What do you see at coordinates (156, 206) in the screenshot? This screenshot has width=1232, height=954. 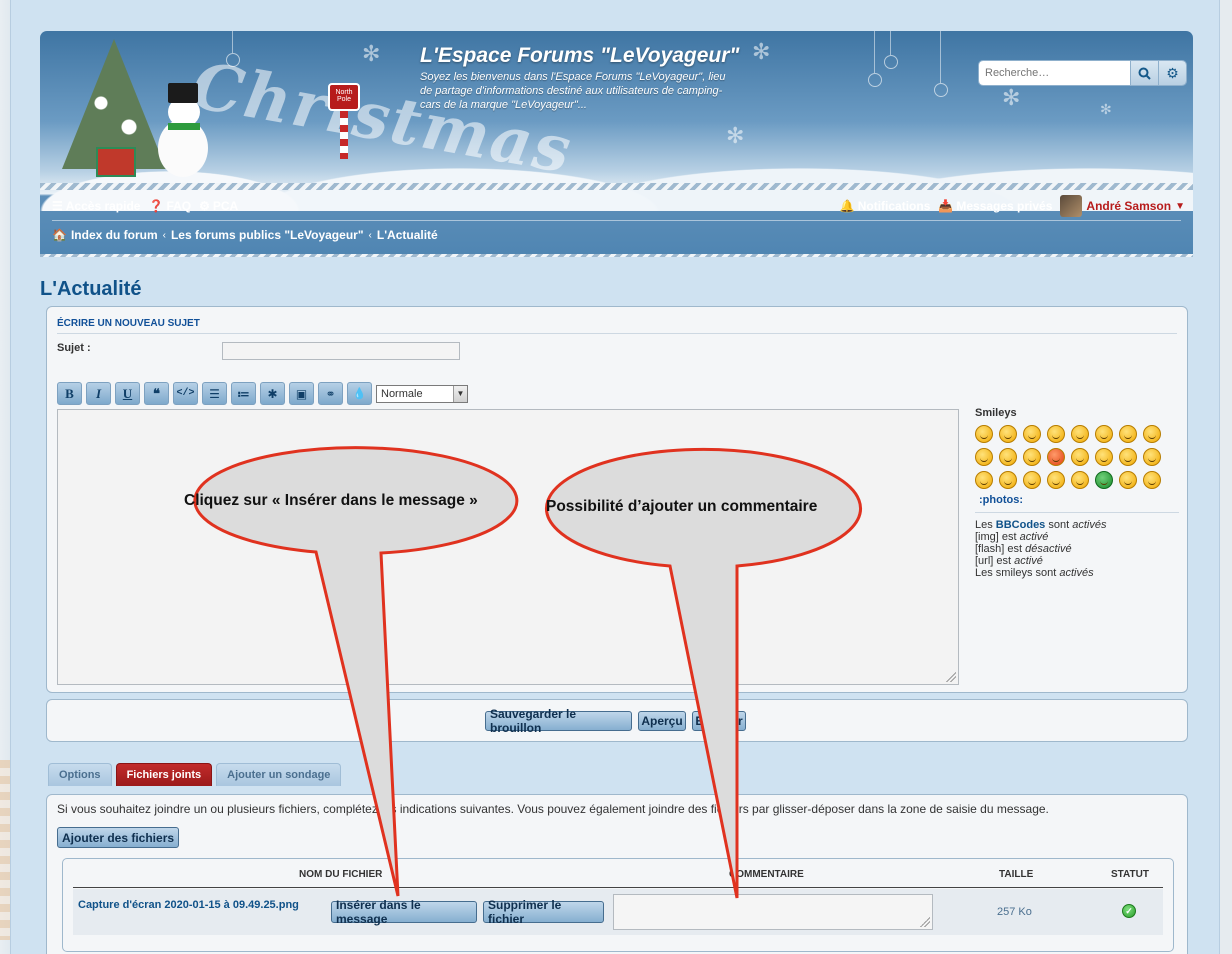 I see `question-icon: ❓` at bounding box center [156, 206].